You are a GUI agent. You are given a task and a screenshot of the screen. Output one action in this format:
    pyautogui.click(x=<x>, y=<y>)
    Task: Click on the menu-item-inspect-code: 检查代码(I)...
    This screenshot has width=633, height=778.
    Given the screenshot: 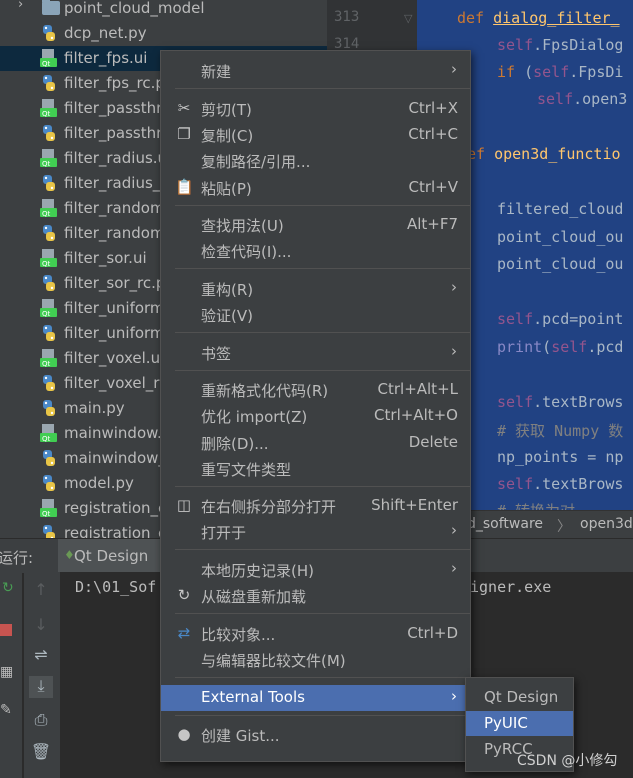 What is the action you would take?
    pyautogui.click(x=315, y=251)
    